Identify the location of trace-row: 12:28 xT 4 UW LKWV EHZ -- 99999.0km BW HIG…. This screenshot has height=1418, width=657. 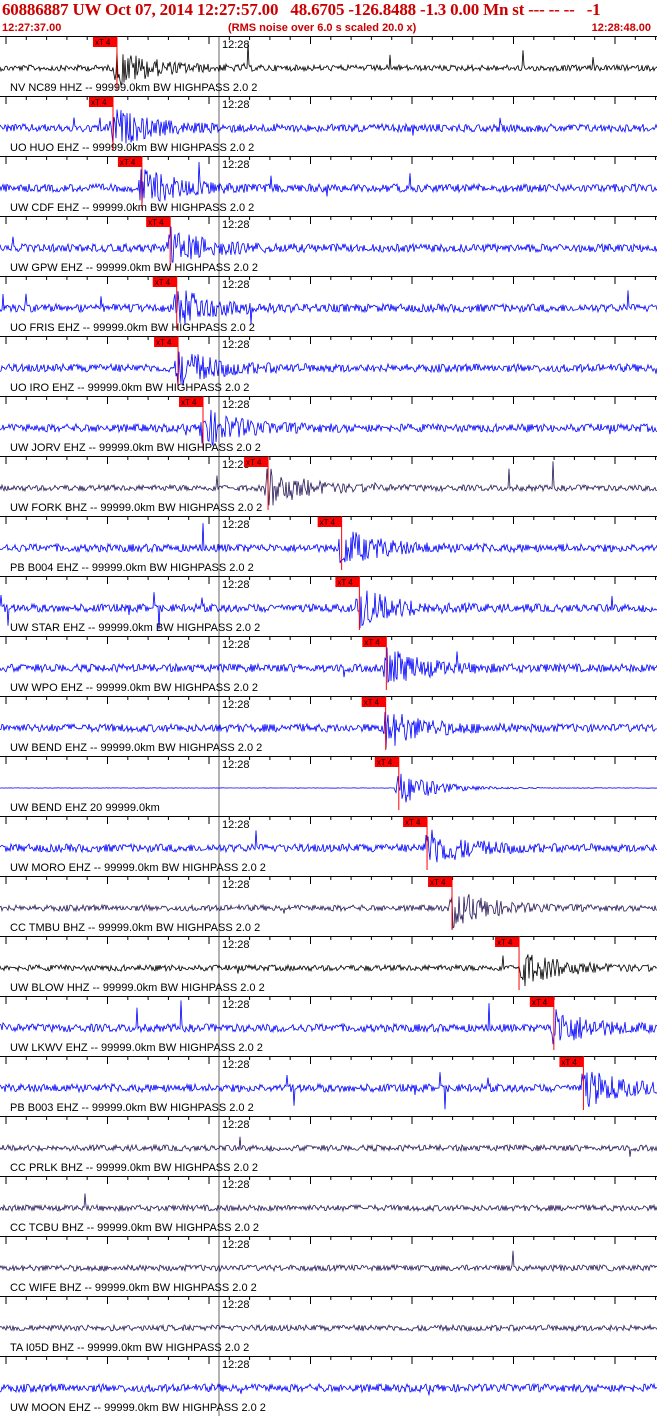
(328, 1026).